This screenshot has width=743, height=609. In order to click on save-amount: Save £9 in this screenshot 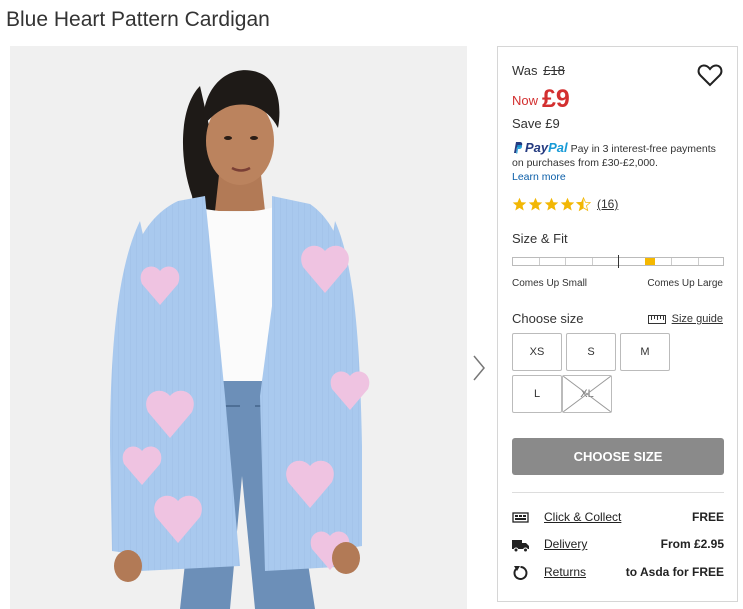, I will do `click(536, 123)`.